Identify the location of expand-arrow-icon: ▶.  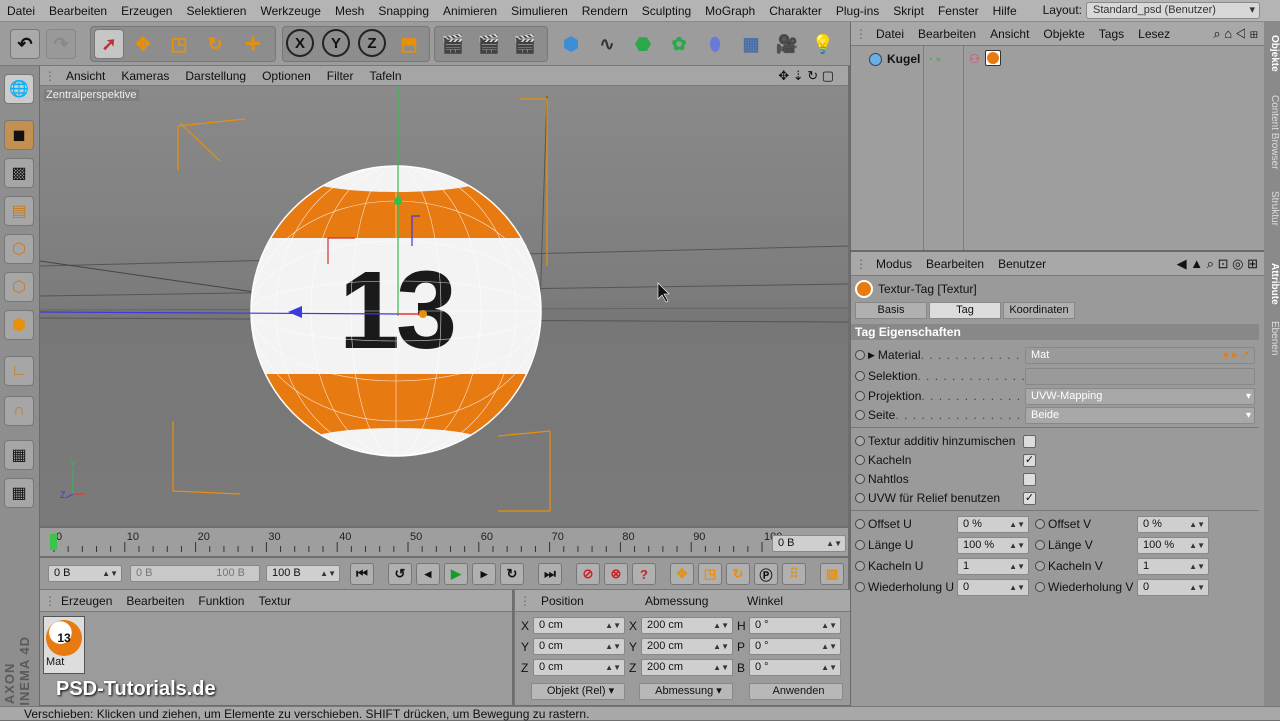
(871, 355).